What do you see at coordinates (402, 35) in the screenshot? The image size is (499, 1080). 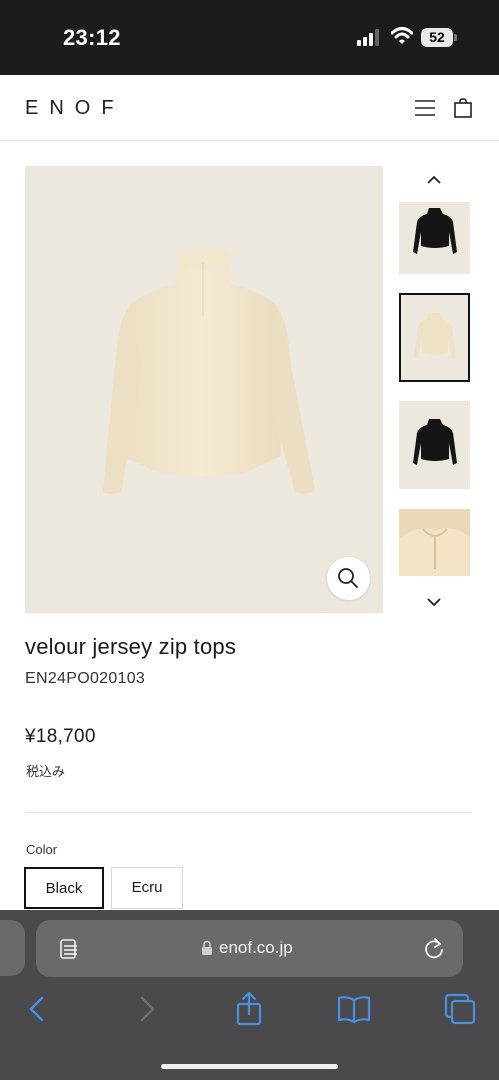 I see `wifi-icon` at bounding box center [402, 35].